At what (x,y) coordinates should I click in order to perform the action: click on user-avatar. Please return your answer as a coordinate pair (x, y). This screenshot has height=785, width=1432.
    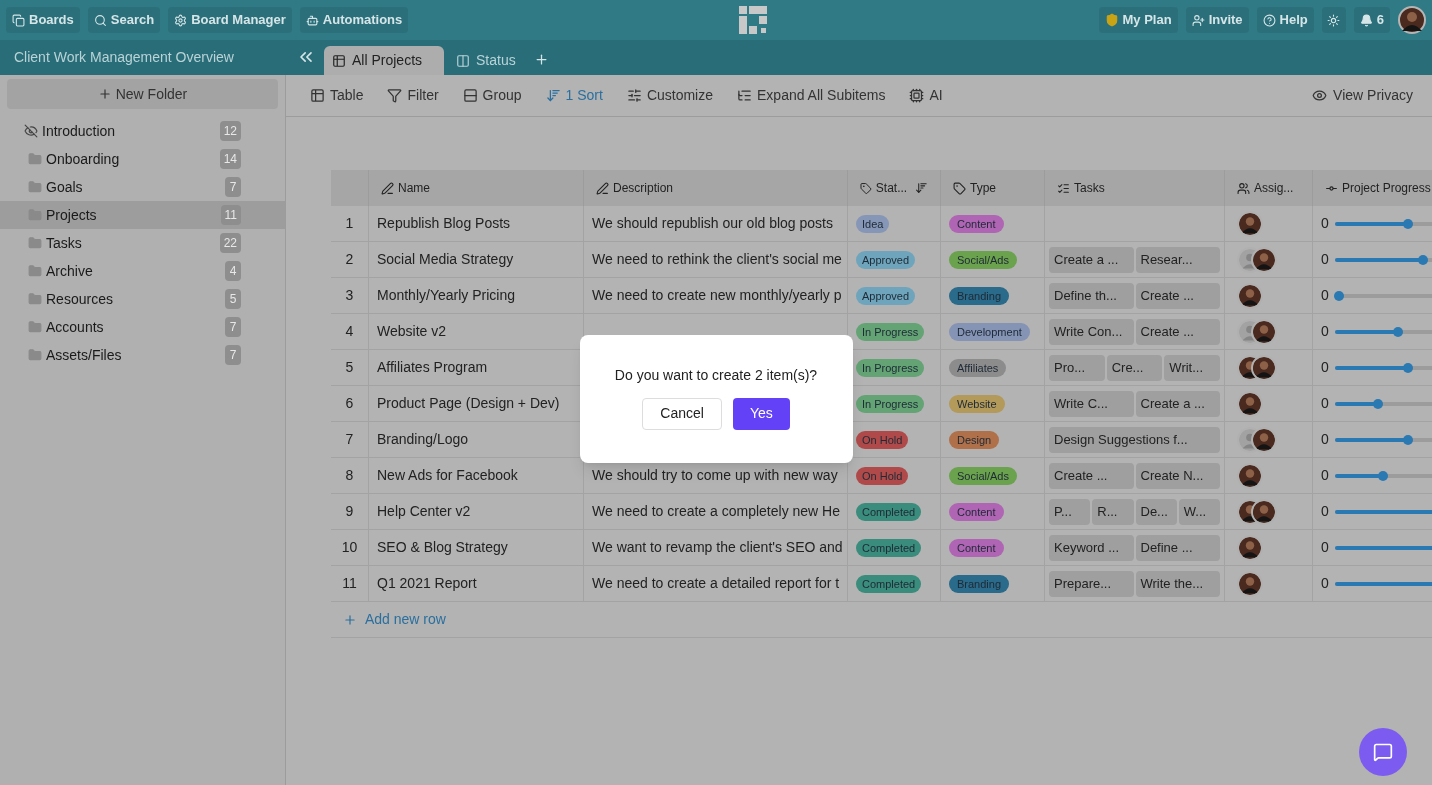
    Looking at the image, I should click on (1412, 20).